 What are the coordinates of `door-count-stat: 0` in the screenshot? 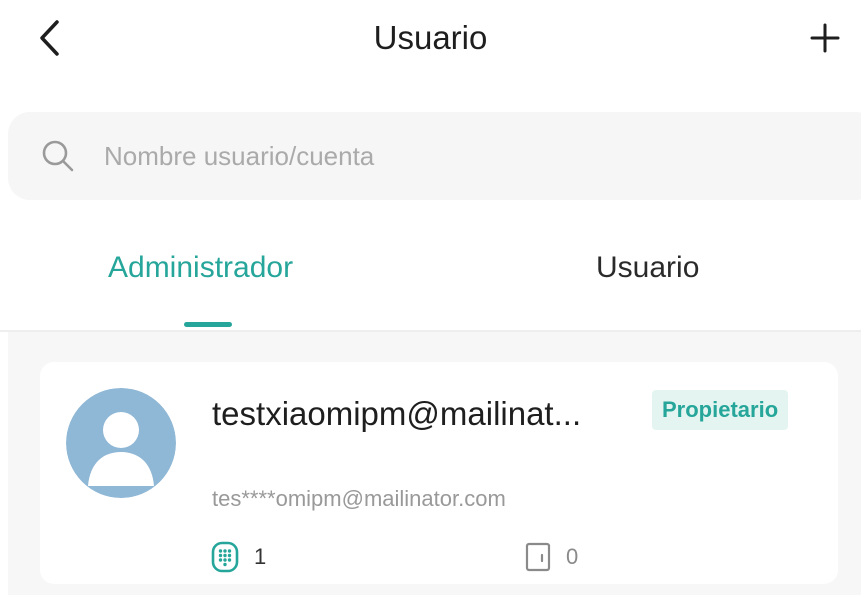 It's located at (551, 557).